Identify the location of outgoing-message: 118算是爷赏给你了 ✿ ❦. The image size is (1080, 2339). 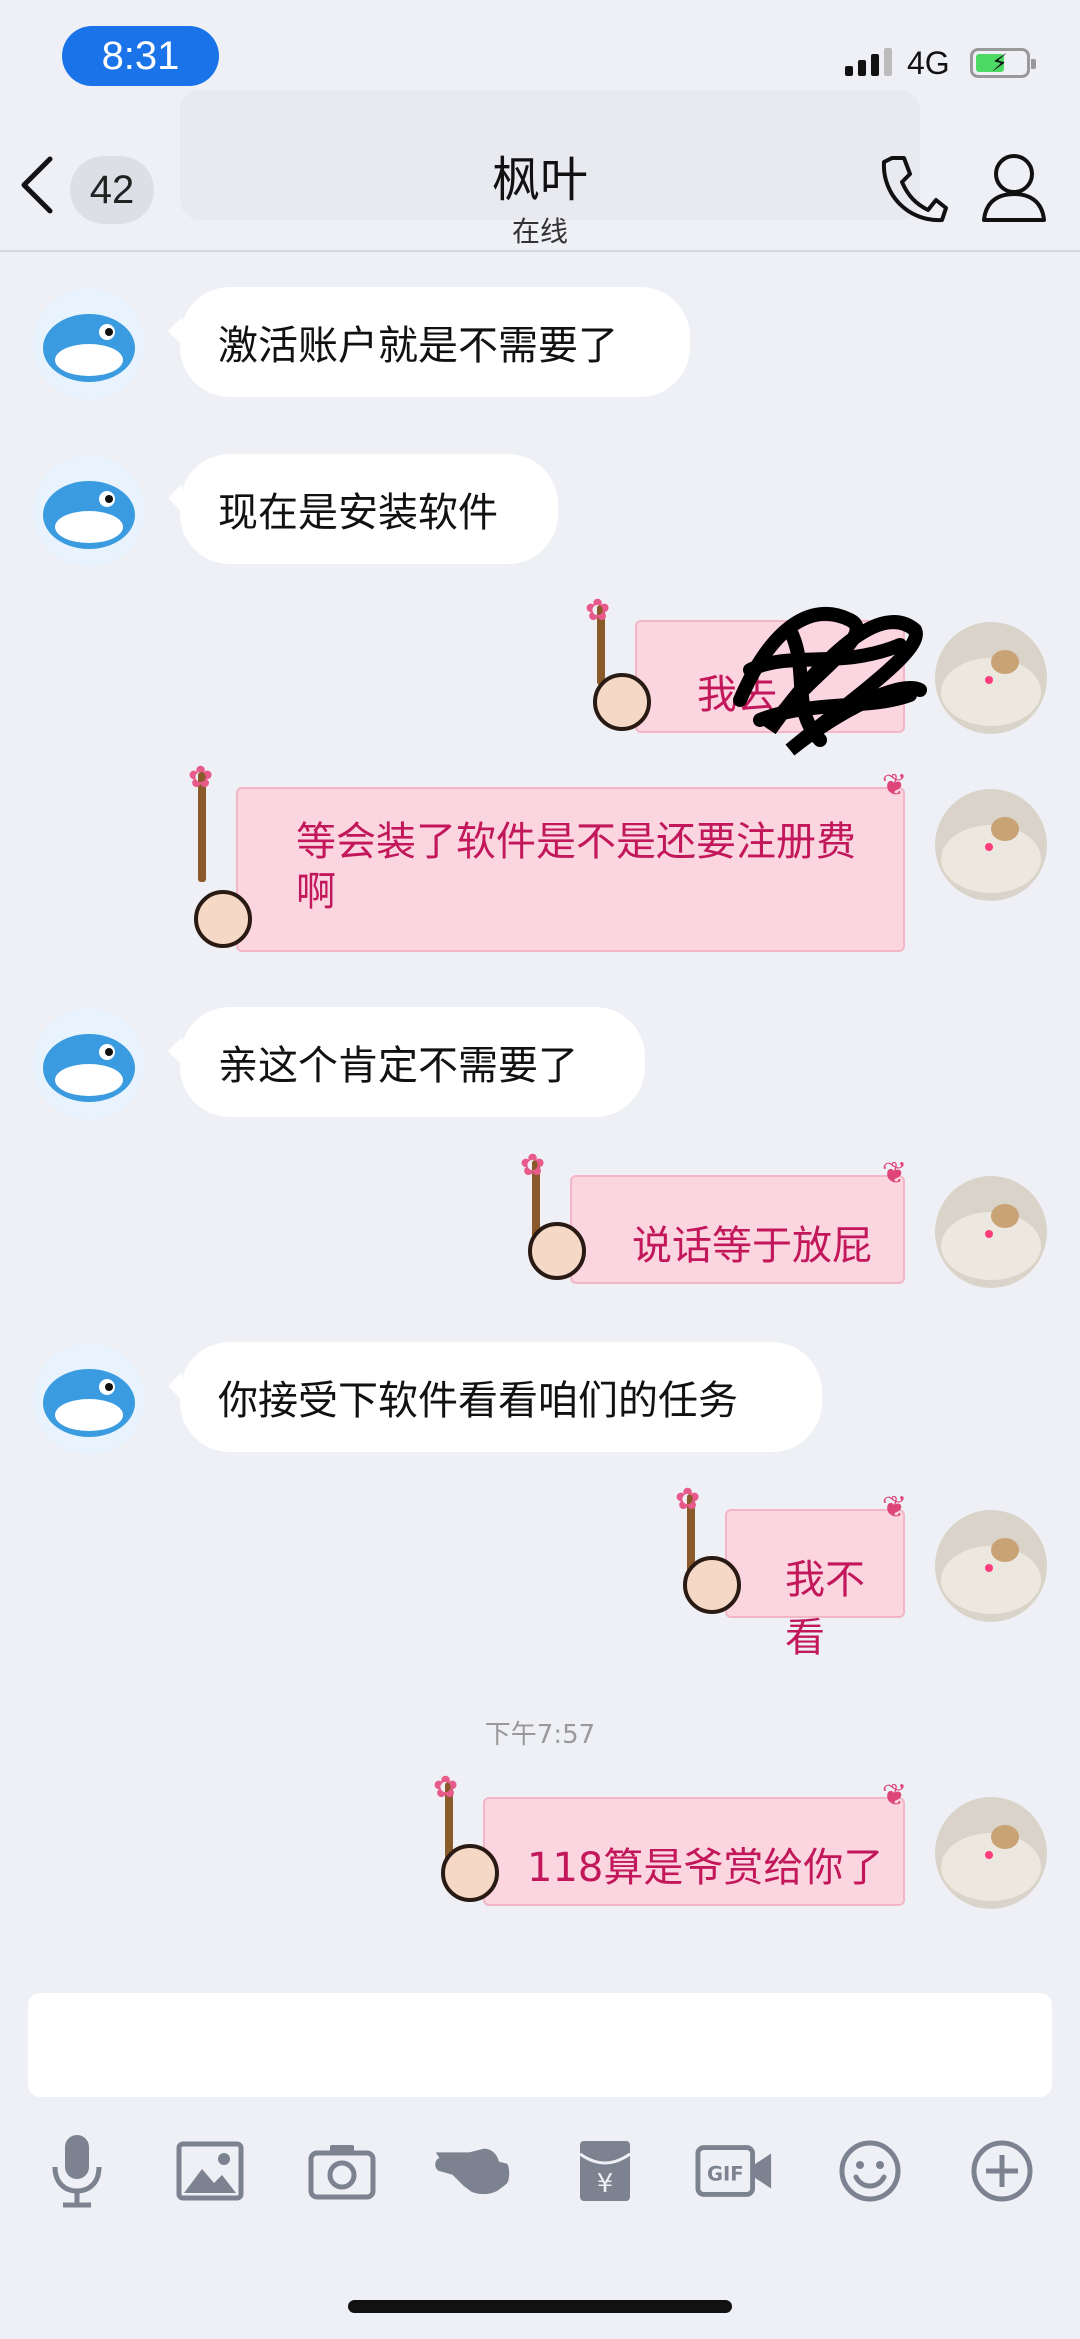
(670, 1838).